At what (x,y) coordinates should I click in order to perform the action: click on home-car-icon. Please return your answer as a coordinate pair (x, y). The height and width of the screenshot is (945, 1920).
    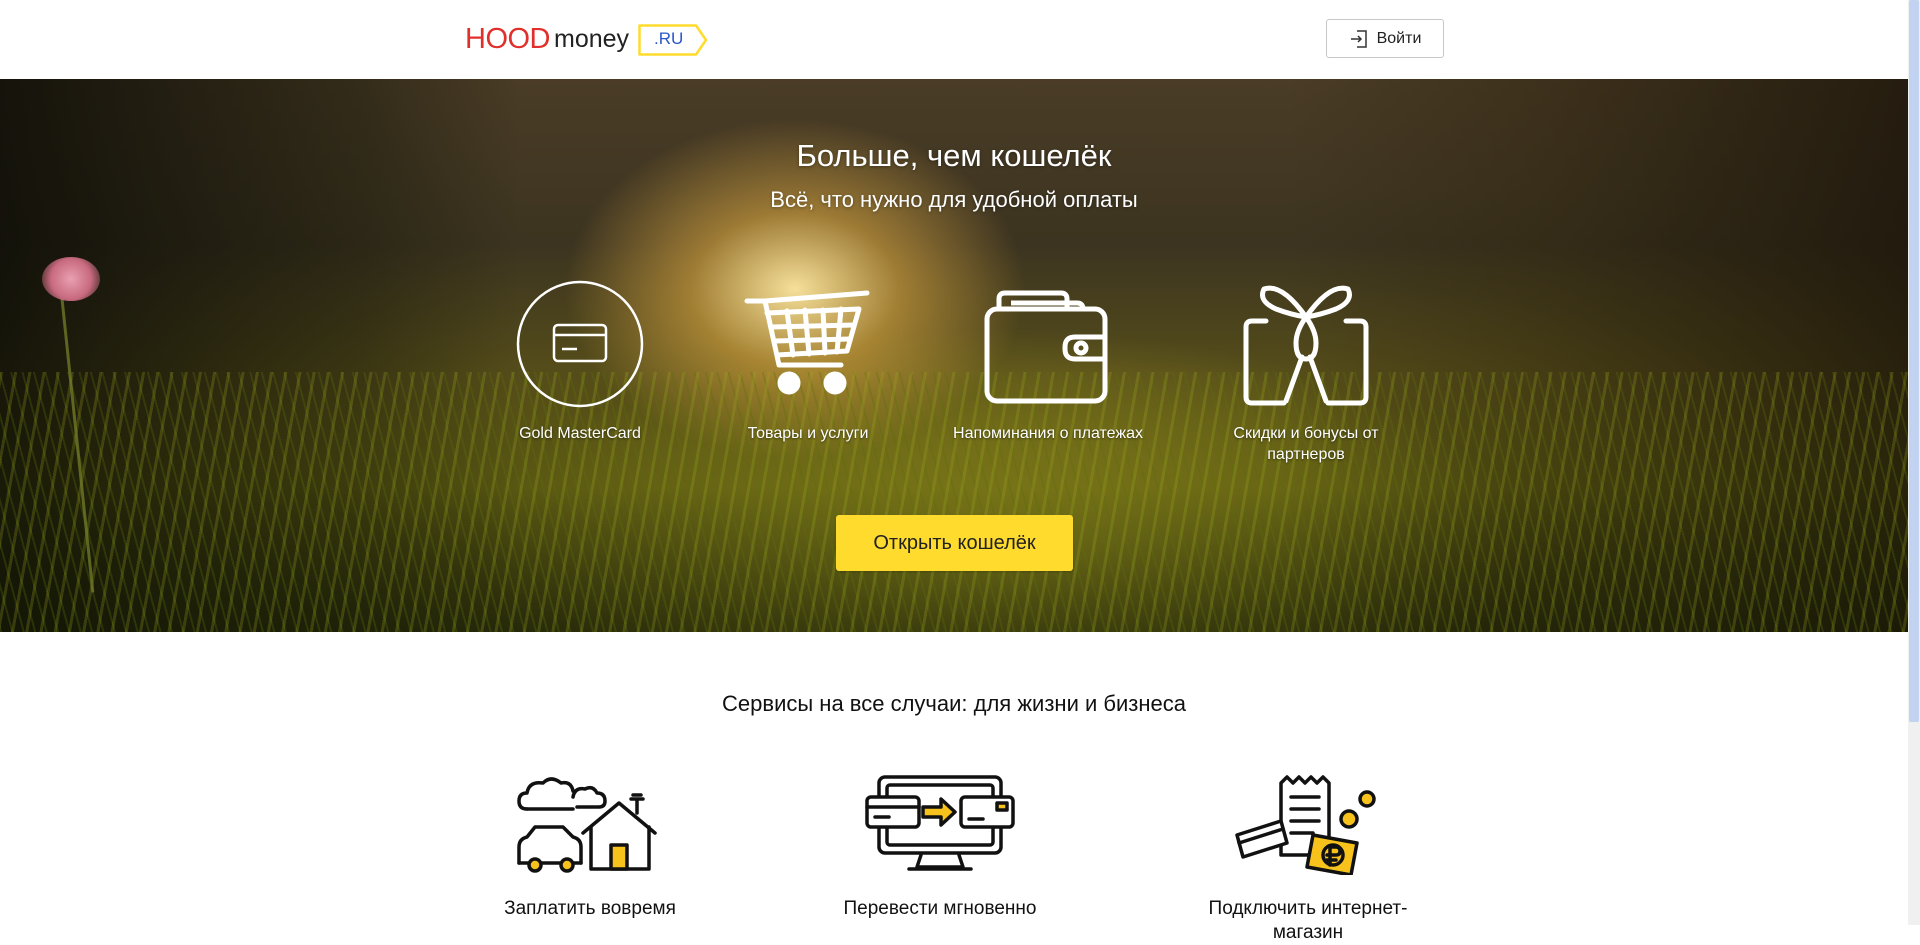
    Looking at the image, I should click on (590, 830).